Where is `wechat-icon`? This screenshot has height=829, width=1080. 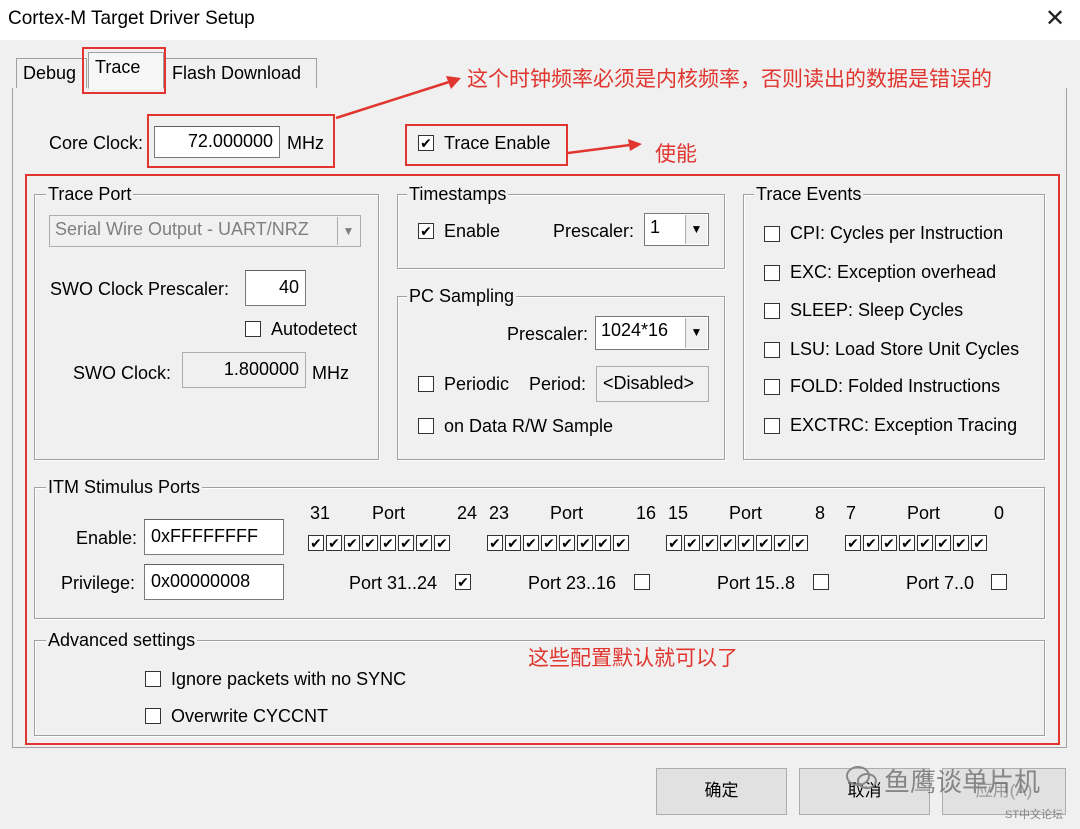 wechat-icon is located at coordinates (862, 778).